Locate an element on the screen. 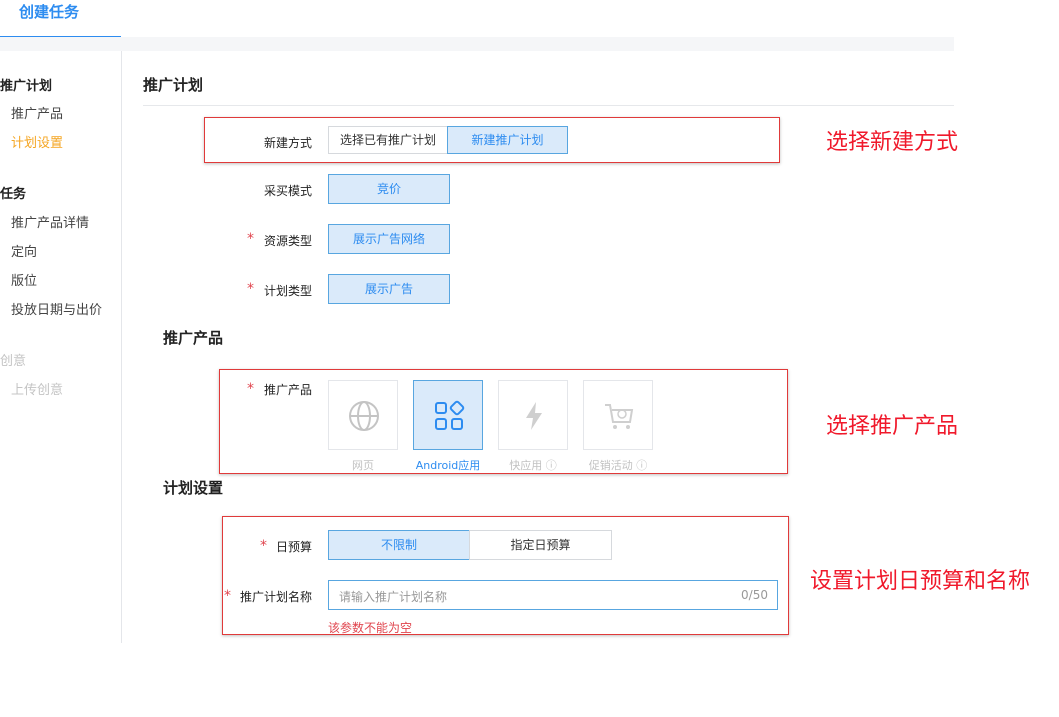 The height and width of the screenshot is (717, 1059). sidebar-item-plan-settings: 计划设置 is located at coordinates (37, 141).